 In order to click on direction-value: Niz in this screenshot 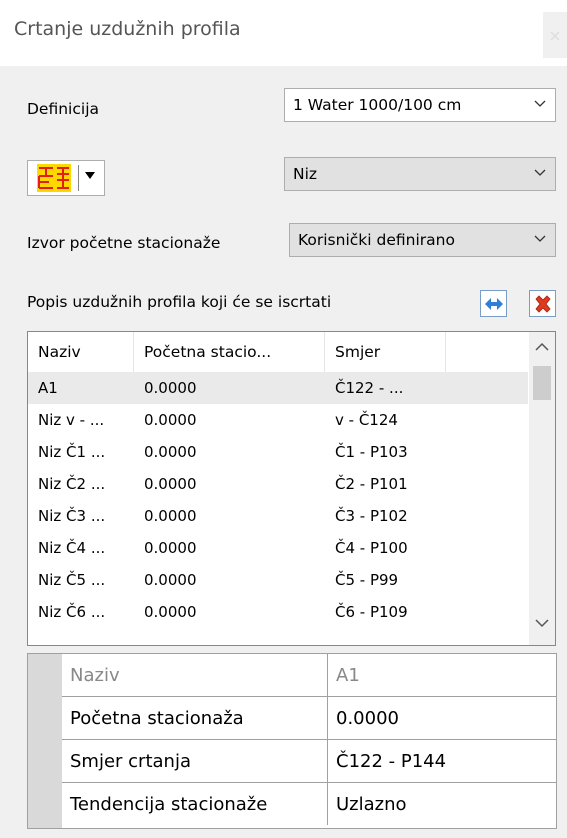, I will do `click(305, 174)`.